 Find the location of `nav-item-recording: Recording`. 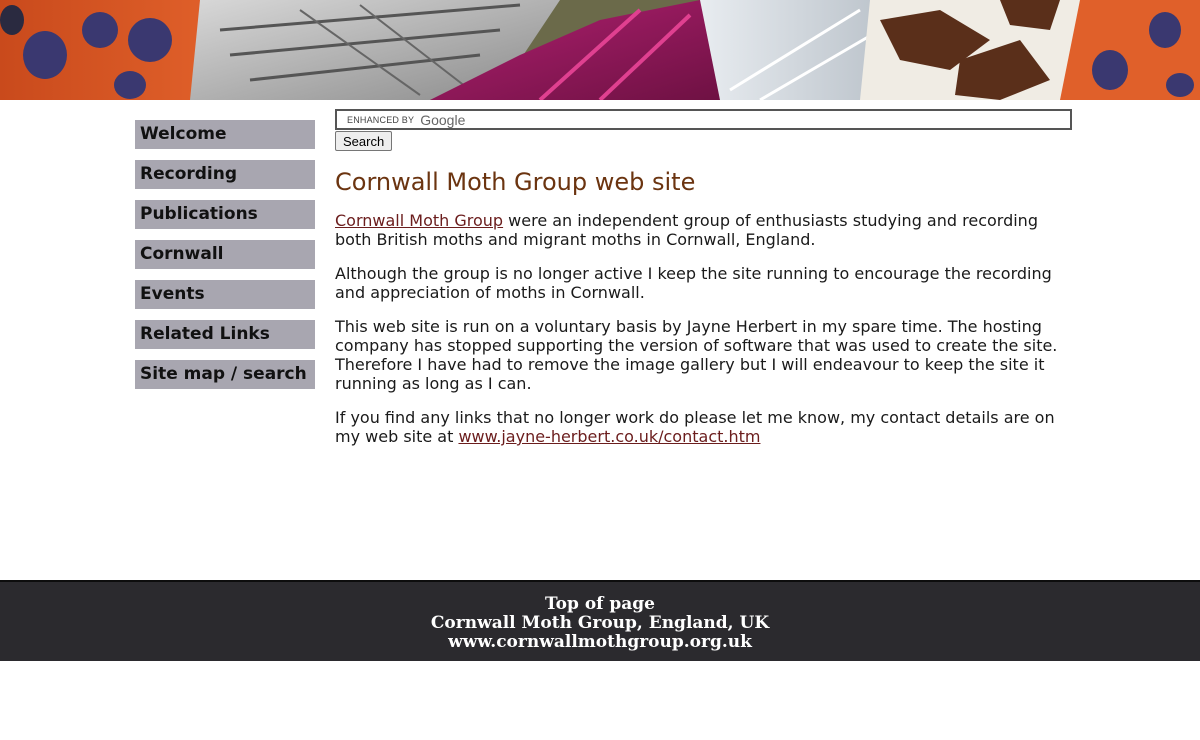

nav-item-recording: Recording is located at coordinates (225, 174).